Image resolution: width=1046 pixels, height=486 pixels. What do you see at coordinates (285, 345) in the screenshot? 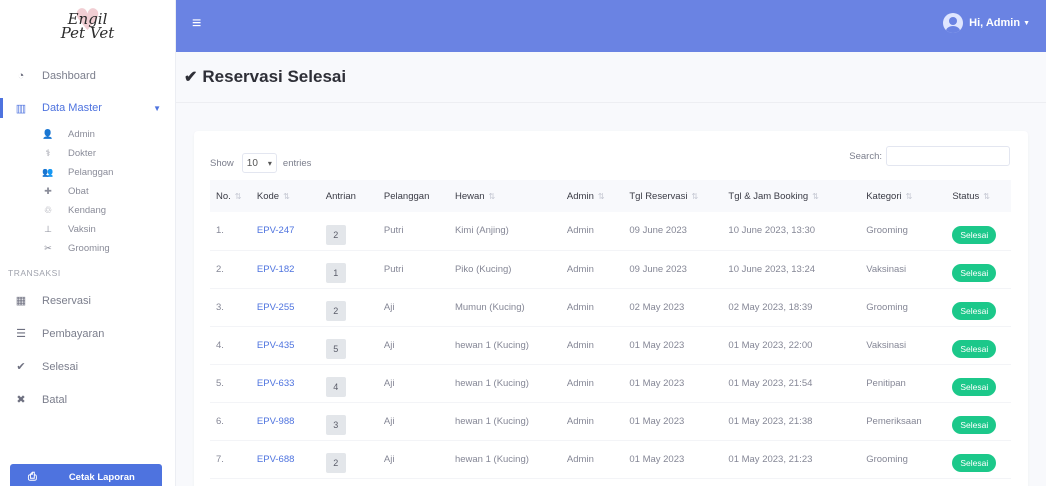
I see `kode-link: EPV-435` at bounding box center [285, 345].